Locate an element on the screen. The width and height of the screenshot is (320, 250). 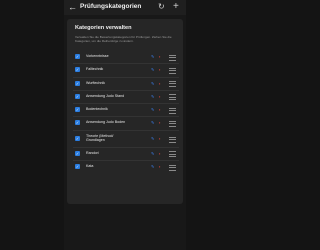
category-row: ✓ Kata ✎ ▪ is located at coordinates (126, 167).